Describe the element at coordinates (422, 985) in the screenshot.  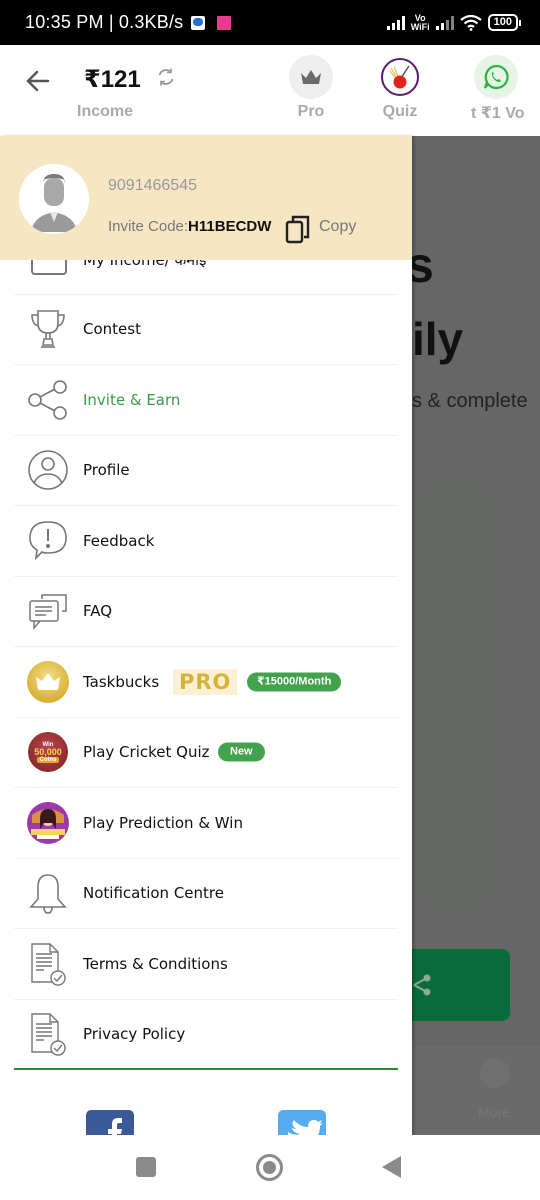
I see `bg-share-icon` at that location.